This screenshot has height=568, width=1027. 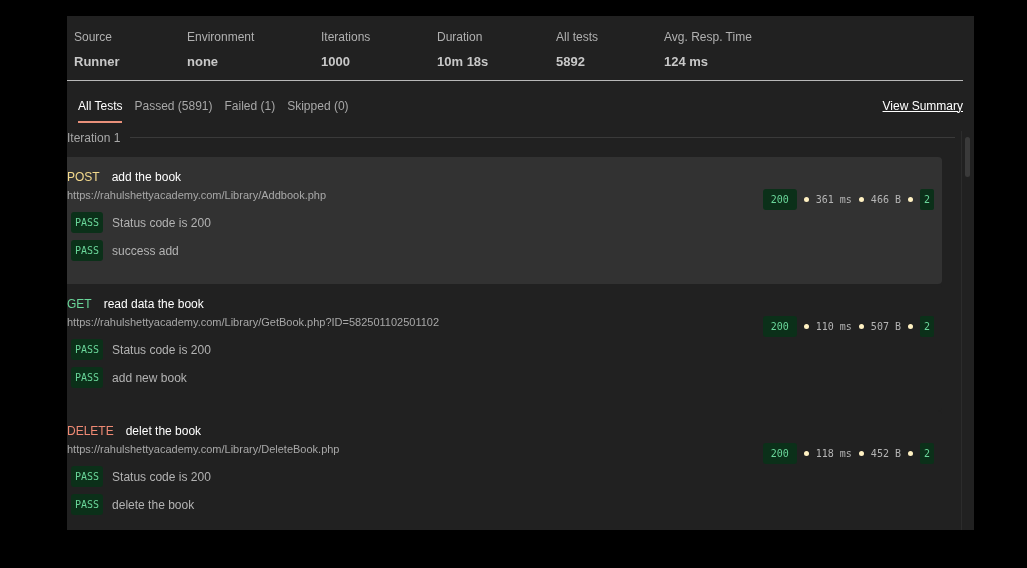 I want to click on response-time: 118 ms, so click(x=833, y=454).